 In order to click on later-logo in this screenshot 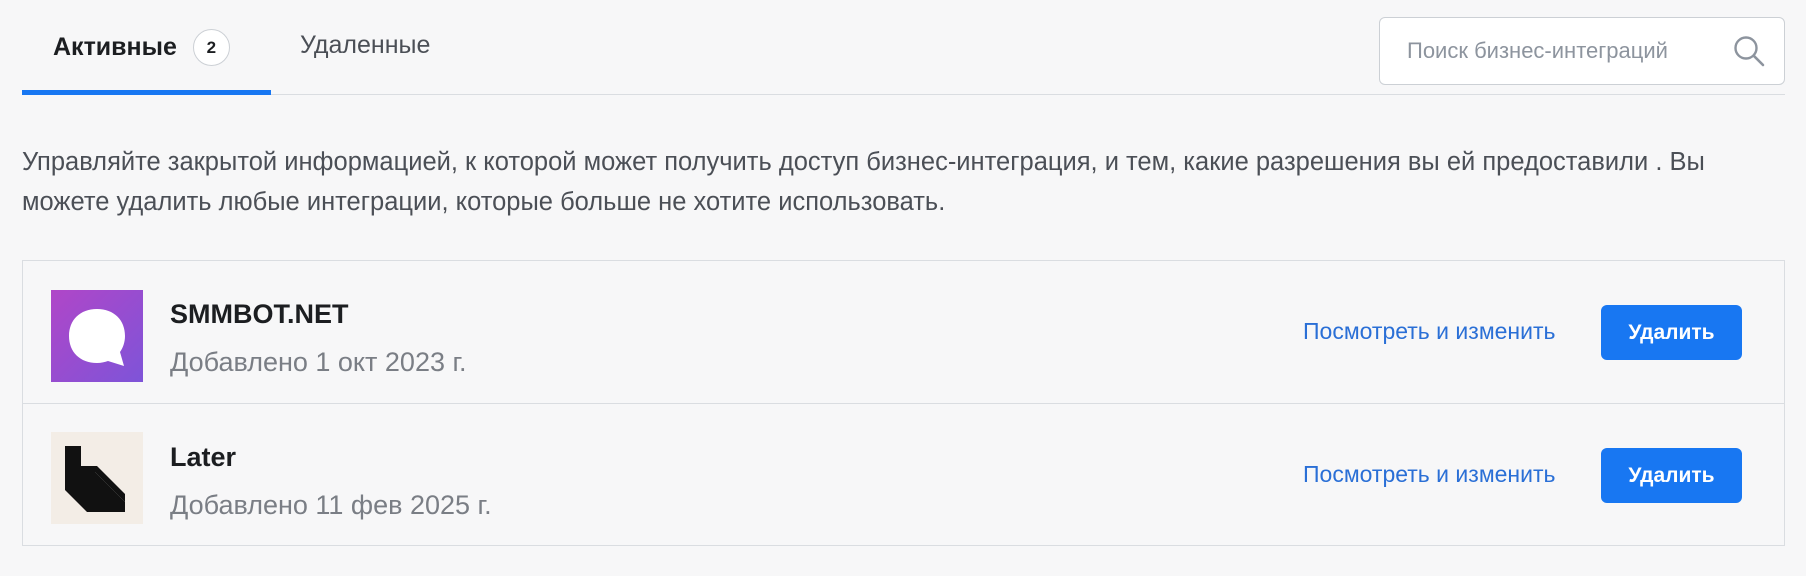, I will do `click(97, 478)`.